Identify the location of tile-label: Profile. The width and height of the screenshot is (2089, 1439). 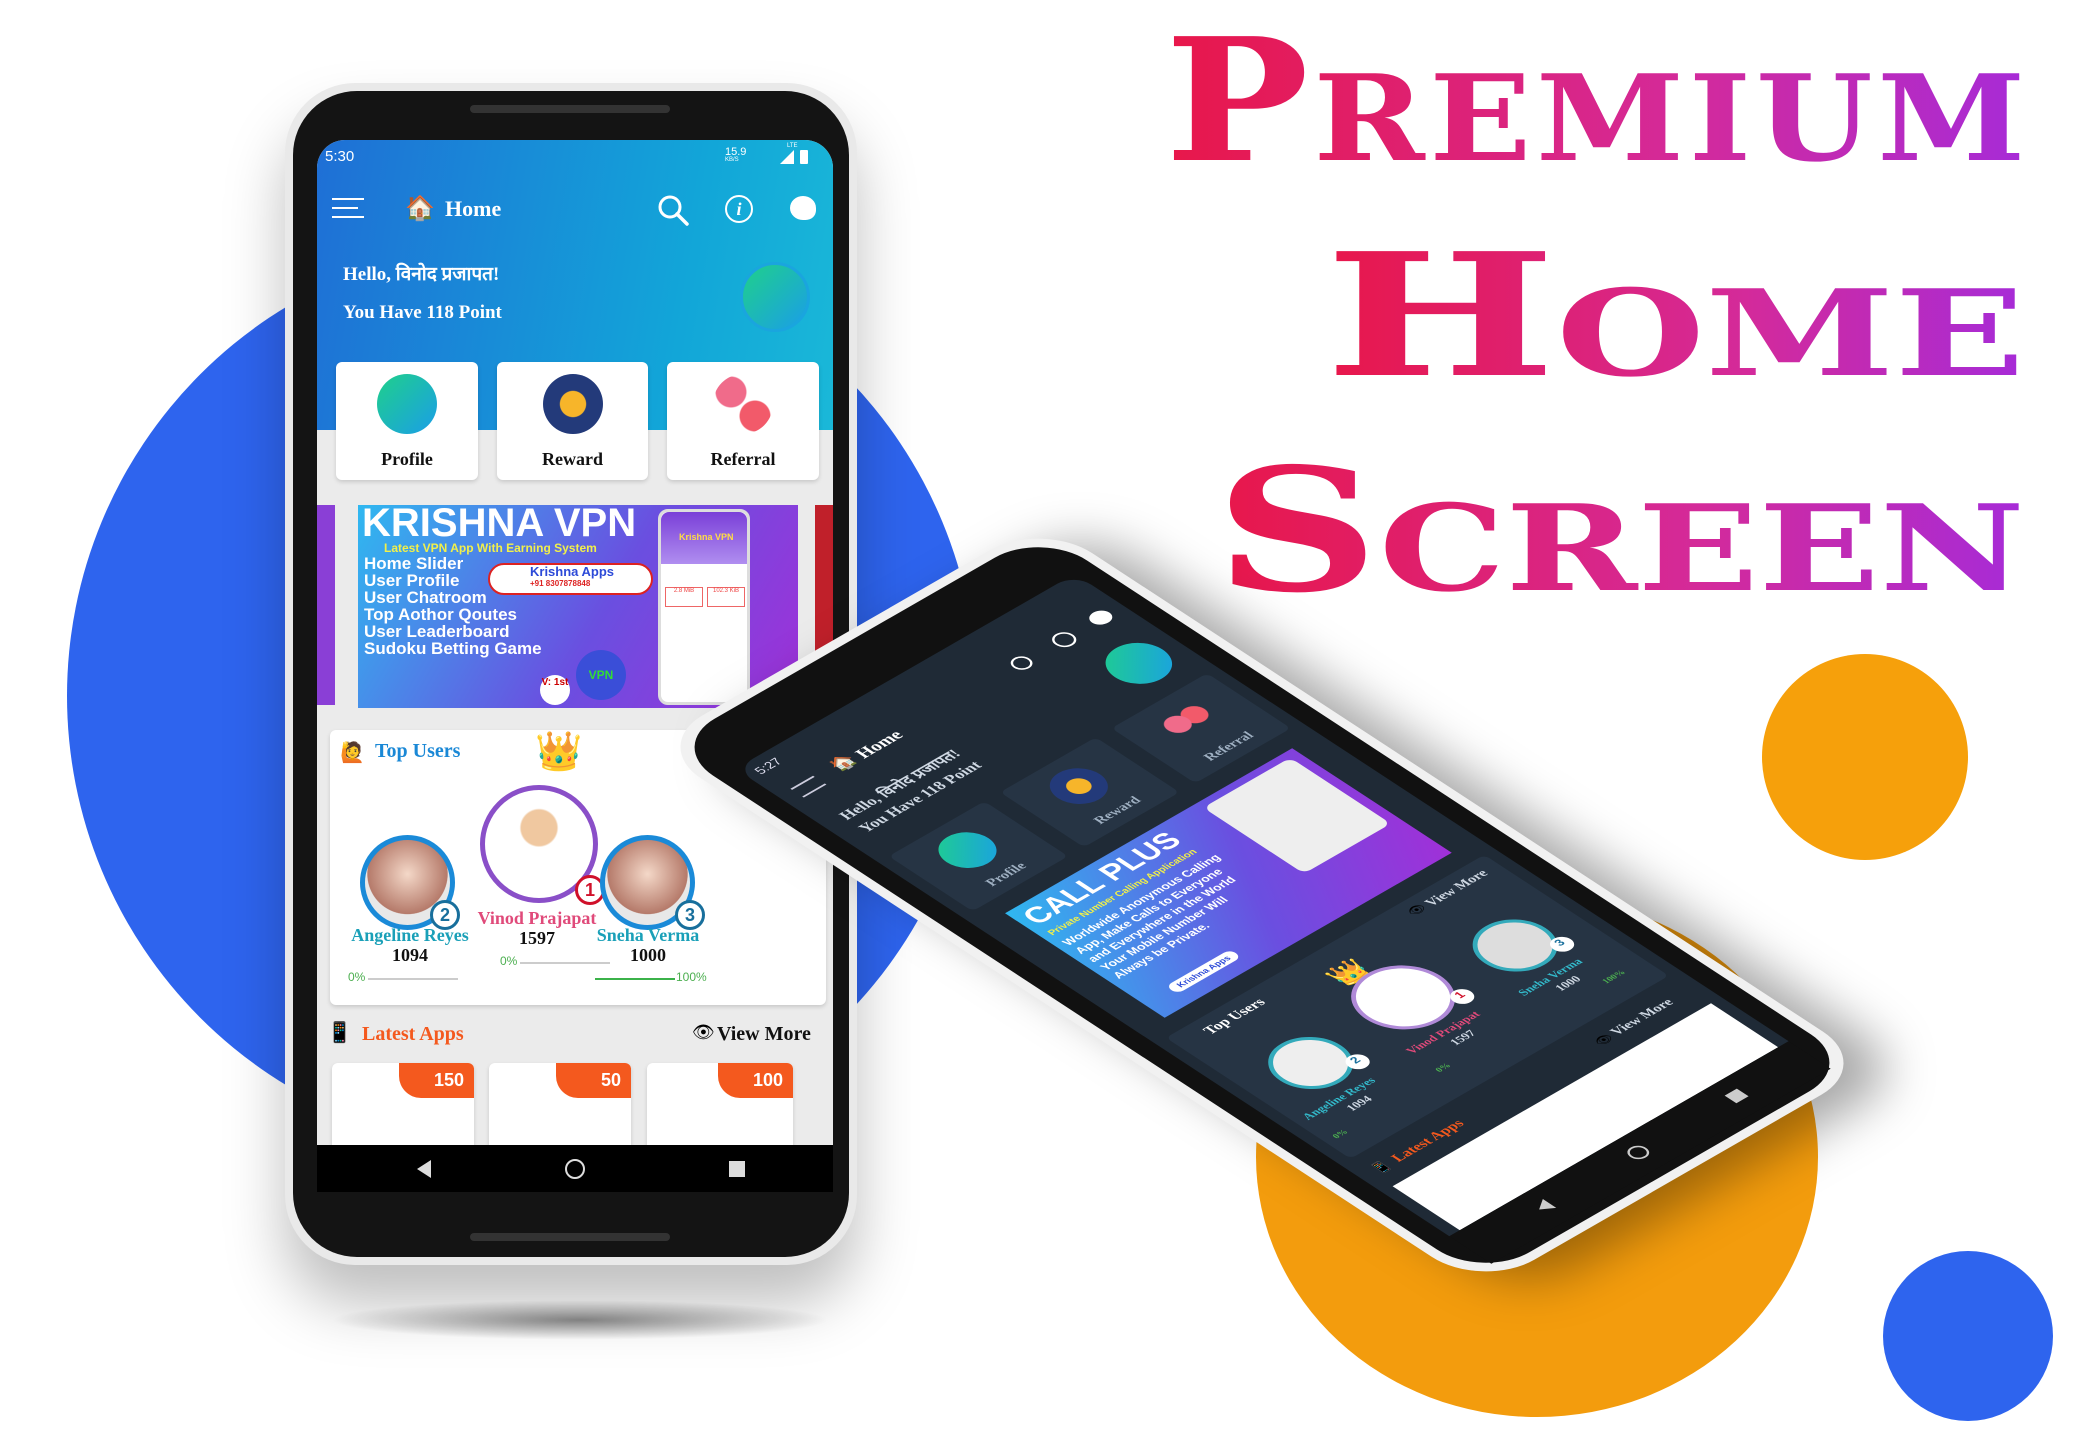
(407, 459).